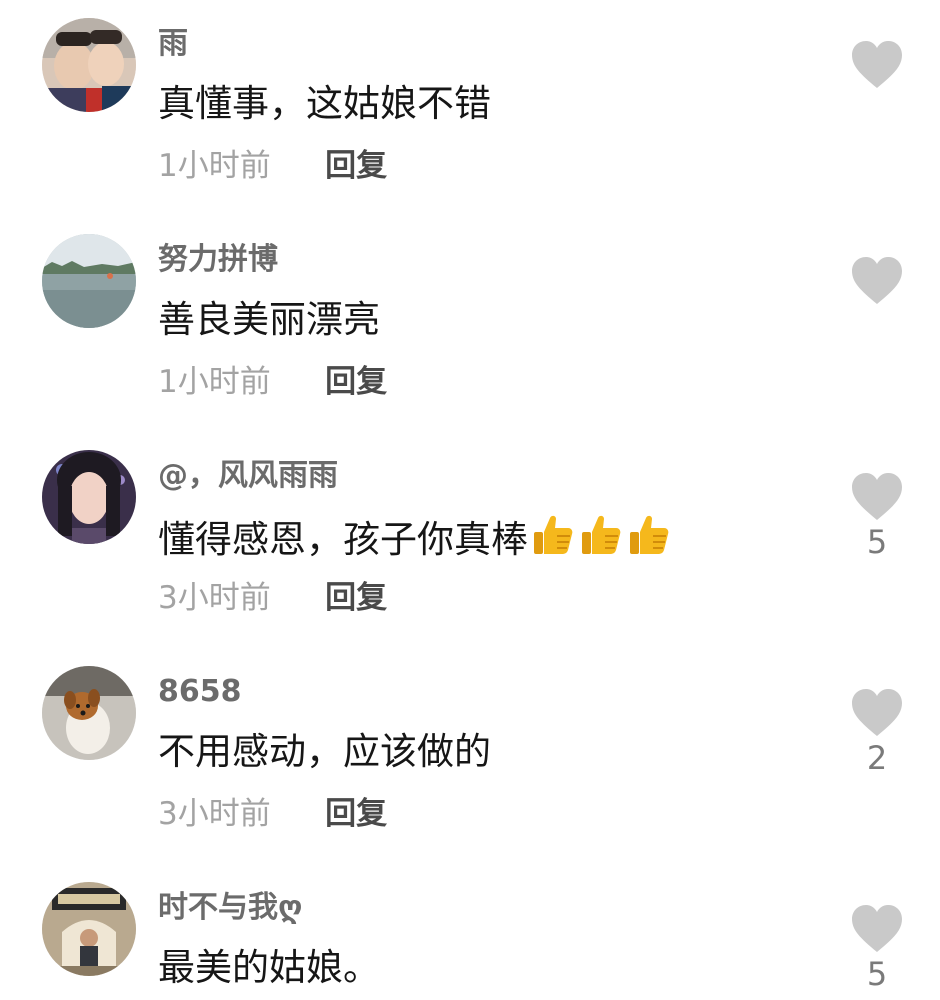 The height and width of the screenshot is (1000, 940). Describe the element at coordinates (324, 103) in the screenshot. I see `comment-text: 真懂事，这姑娘不错` at that location.